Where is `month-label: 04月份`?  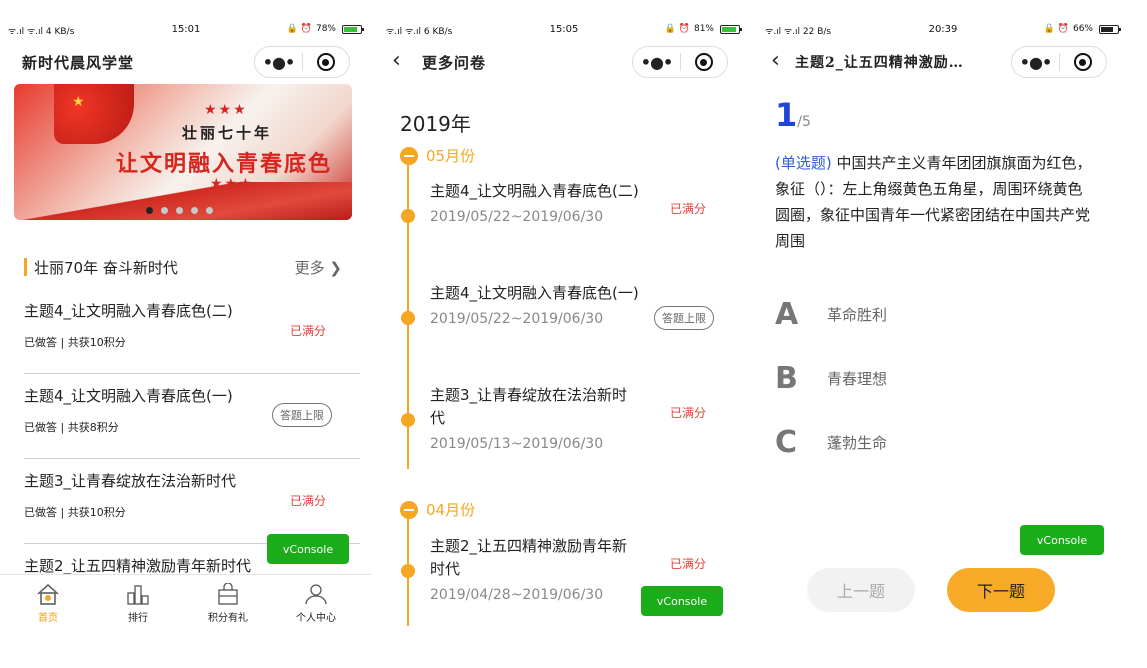 month-label: 04月份 is located at coordinates (451, 510).